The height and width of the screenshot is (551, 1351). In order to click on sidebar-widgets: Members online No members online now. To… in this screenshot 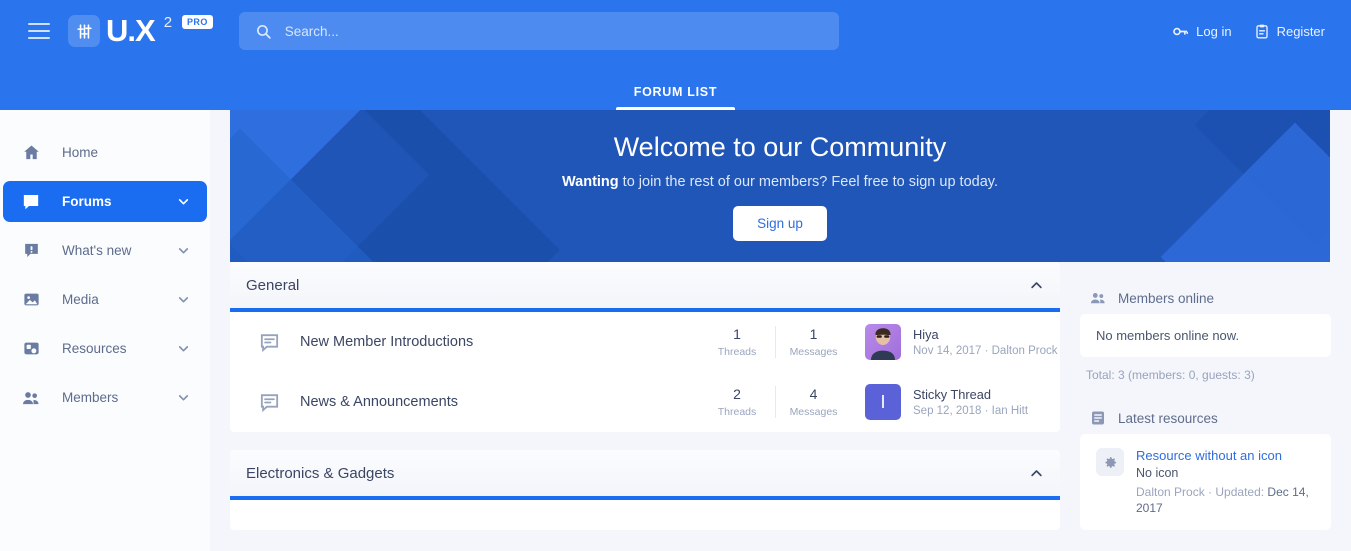, I will do `click(1205, 416)`.